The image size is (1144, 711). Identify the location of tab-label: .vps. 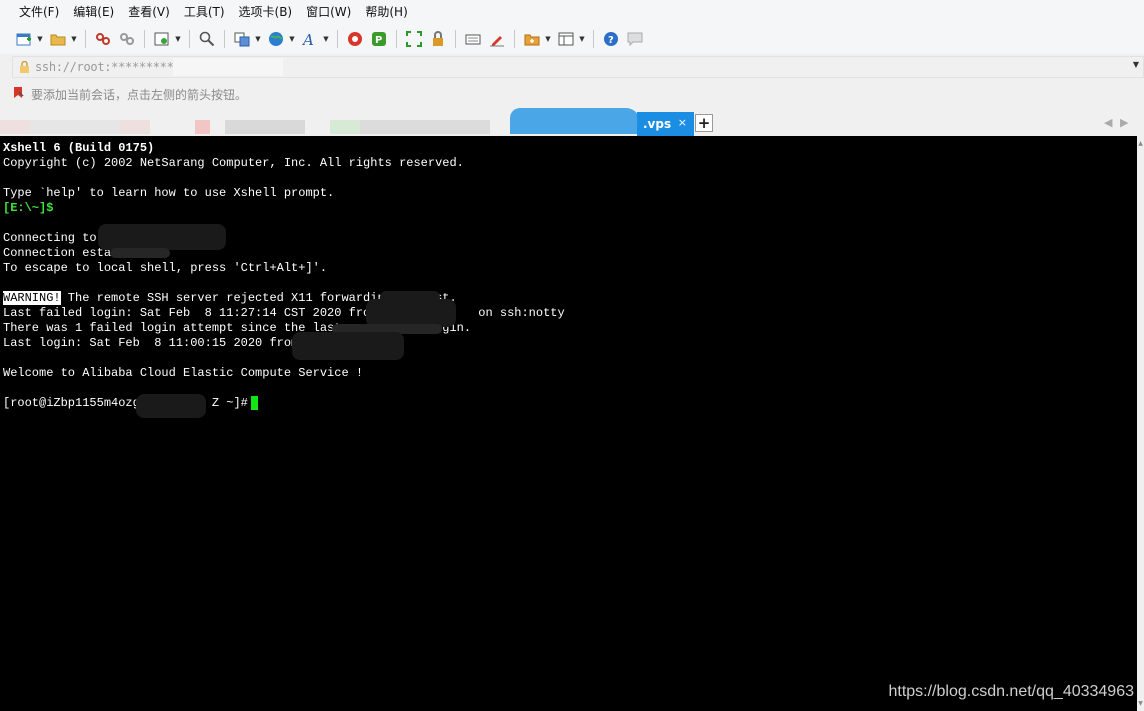
(657, 124).